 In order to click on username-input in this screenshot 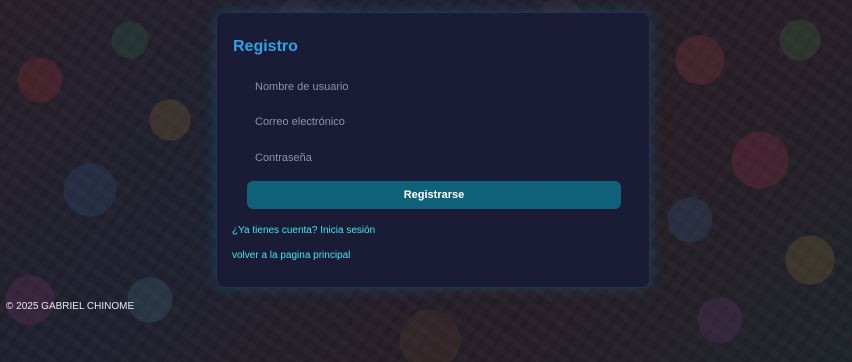, I will do `click(442, 87)`.